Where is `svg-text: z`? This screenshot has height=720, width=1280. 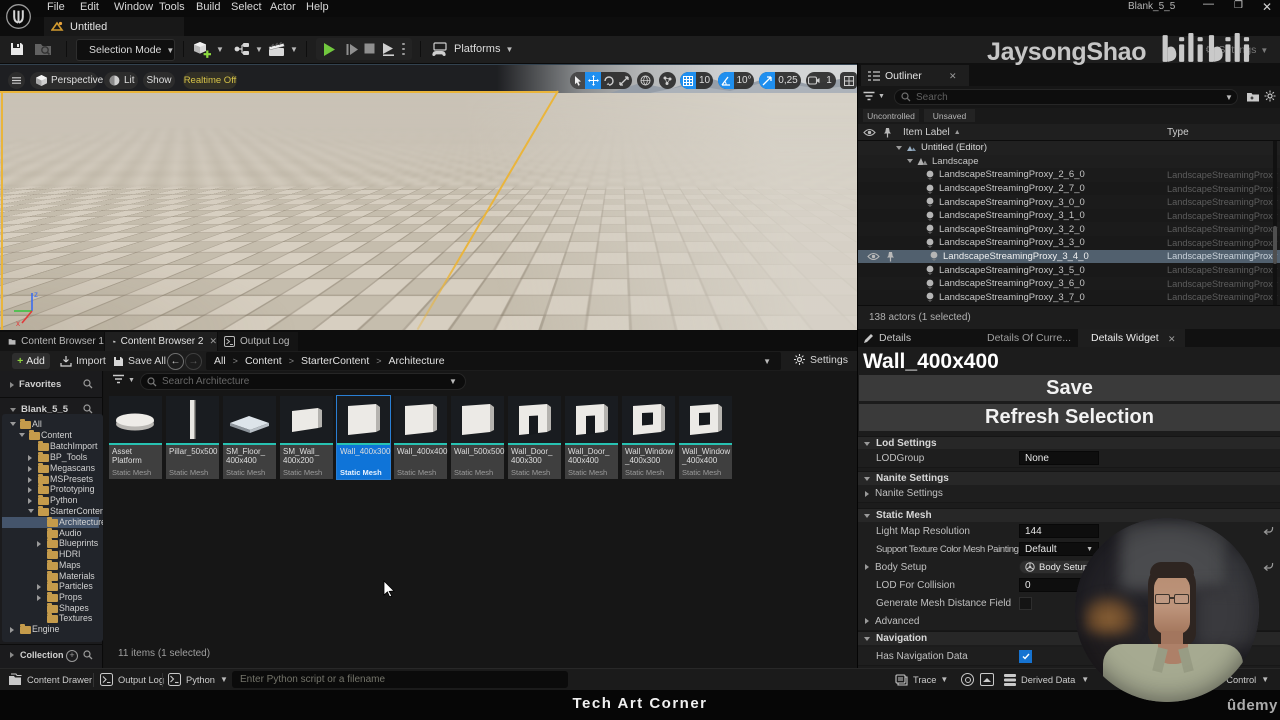 svg-text: z is located at coordinates (36, 294).